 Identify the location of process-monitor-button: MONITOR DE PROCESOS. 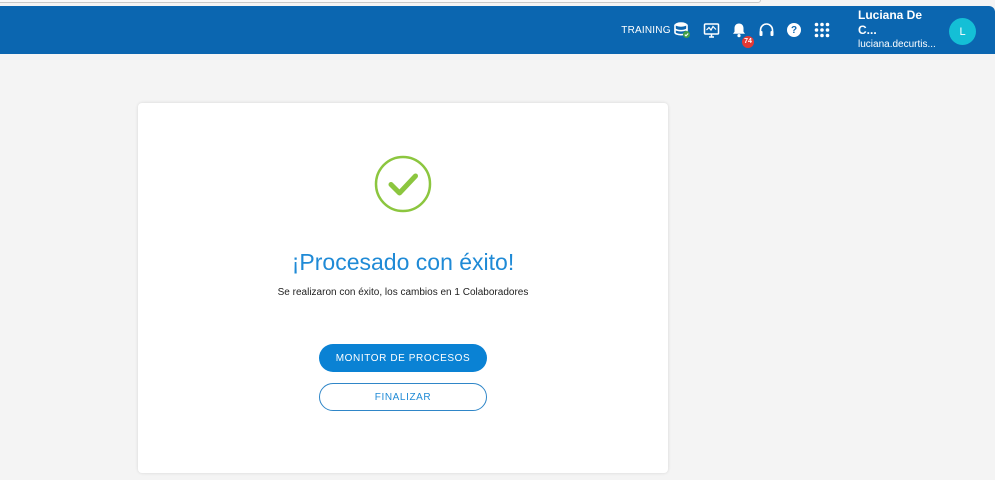
(403, 358).